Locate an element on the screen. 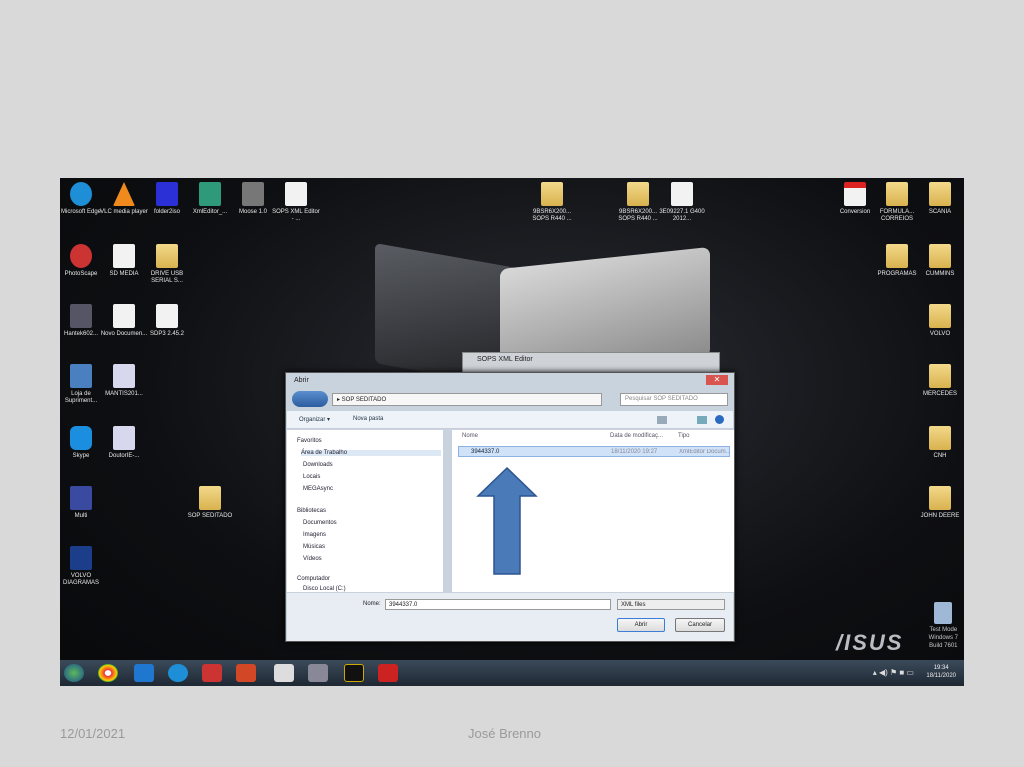  desktop-icon: Microsoft Edge is located at coordinates (82, 199).